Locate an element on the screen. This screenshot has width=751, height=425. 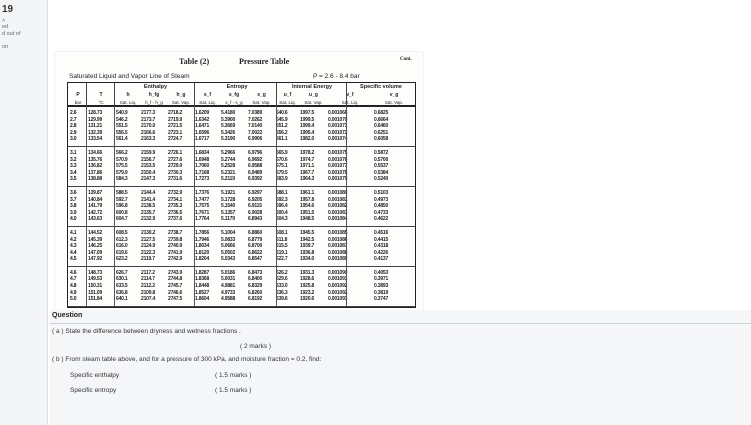
table-cell: 2124.9 is located at coordinates (148, 246).